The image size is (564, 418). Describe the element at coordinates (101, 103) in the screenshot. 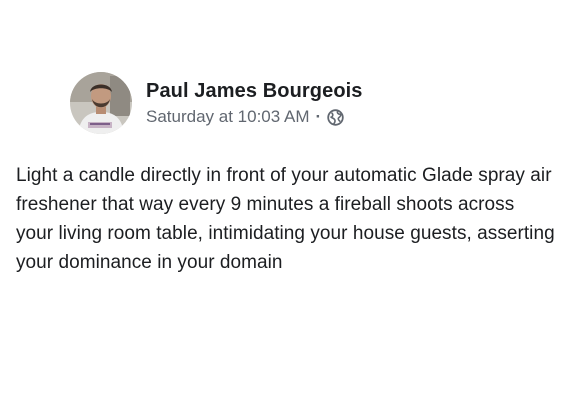

I see `author-avatar` at that location.